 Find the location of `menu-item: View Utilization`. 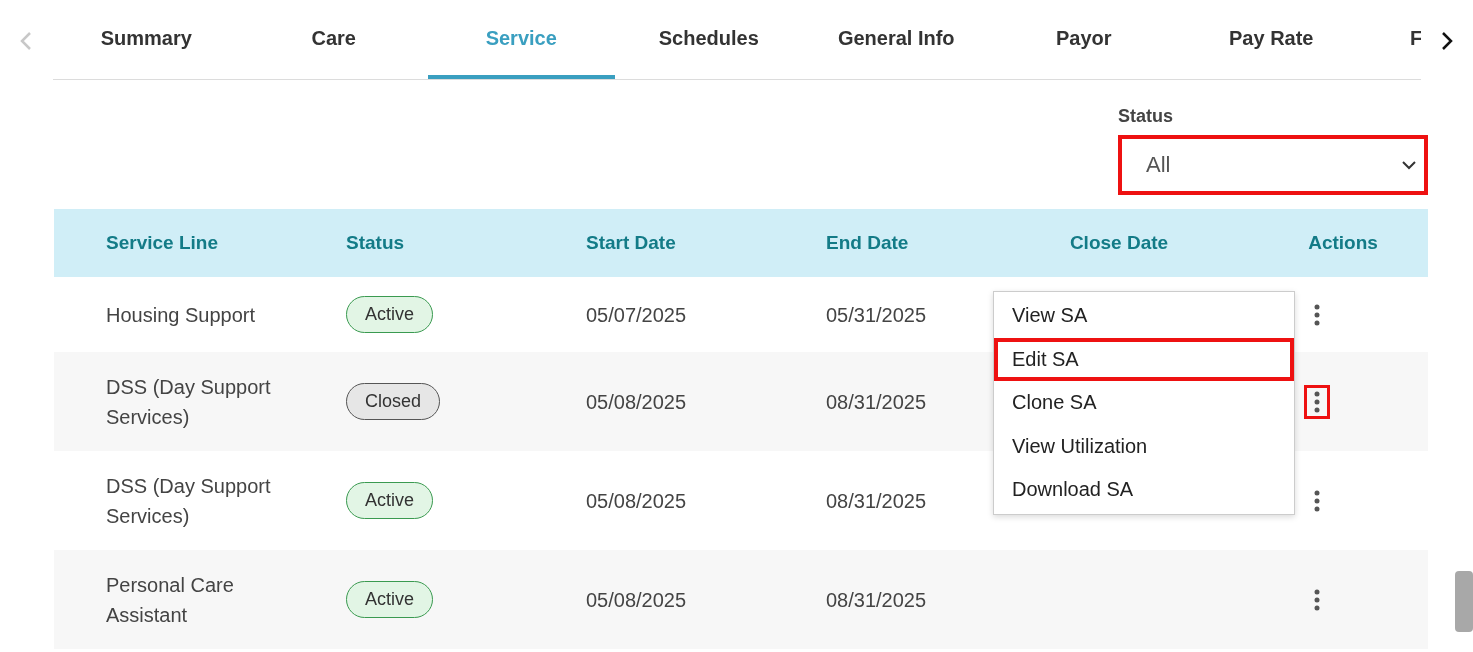

menu-item: View Utilization is located at coordinates (1144, 446).